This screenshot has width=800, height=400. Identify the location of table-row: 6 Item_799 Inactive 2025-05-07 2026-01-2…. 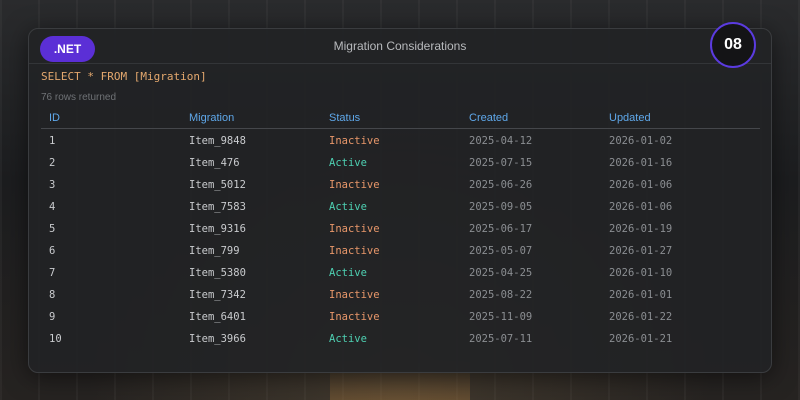
(400, 250).